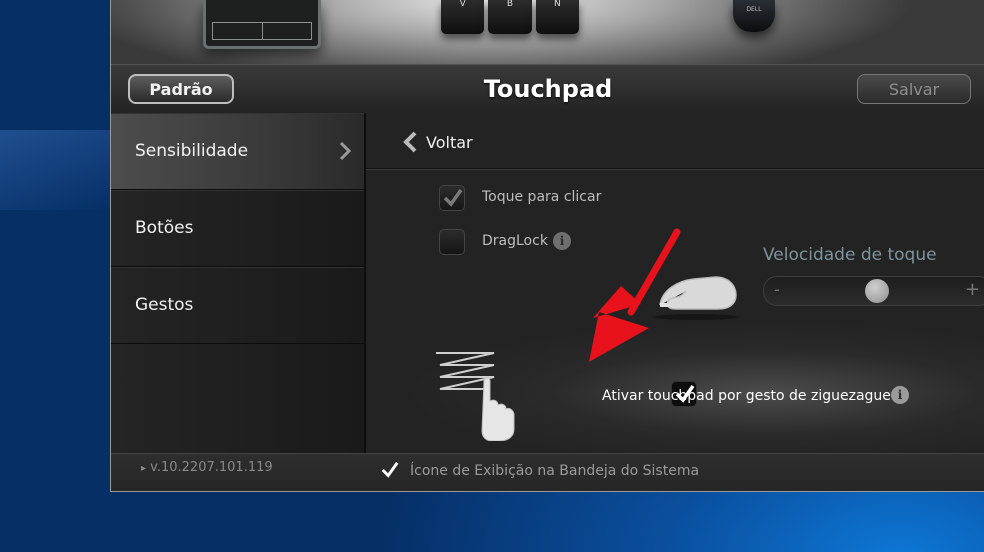  Describe the element at coordinates (410, 142) in the screenshot. I see `chevron-left-icon` at that location.